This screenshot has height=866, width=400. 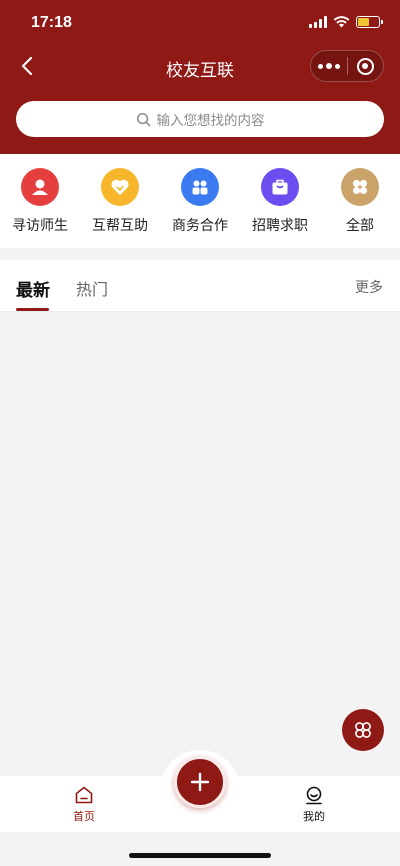 I want to click on status-icons, so click(x=346, y=22).